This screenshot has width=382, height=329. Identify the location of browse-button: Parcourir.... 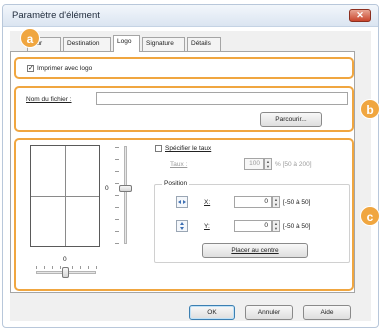
(291, 119).